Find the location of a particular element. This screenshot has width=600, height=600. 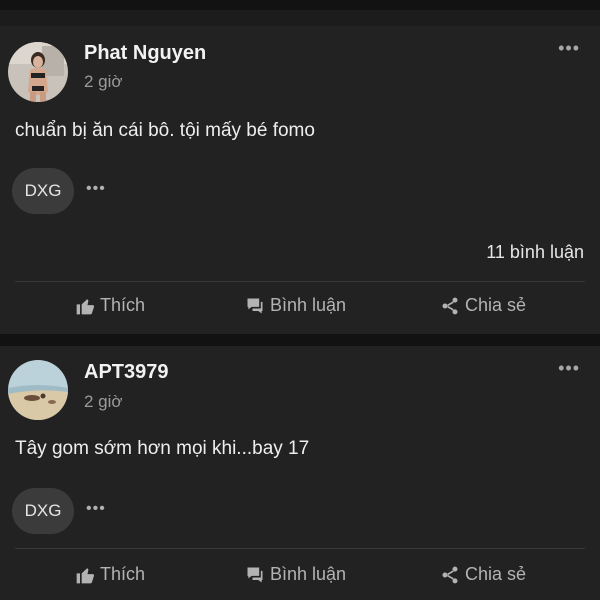

comments-count: 11 bình luận is located at coordinates (535, 252).